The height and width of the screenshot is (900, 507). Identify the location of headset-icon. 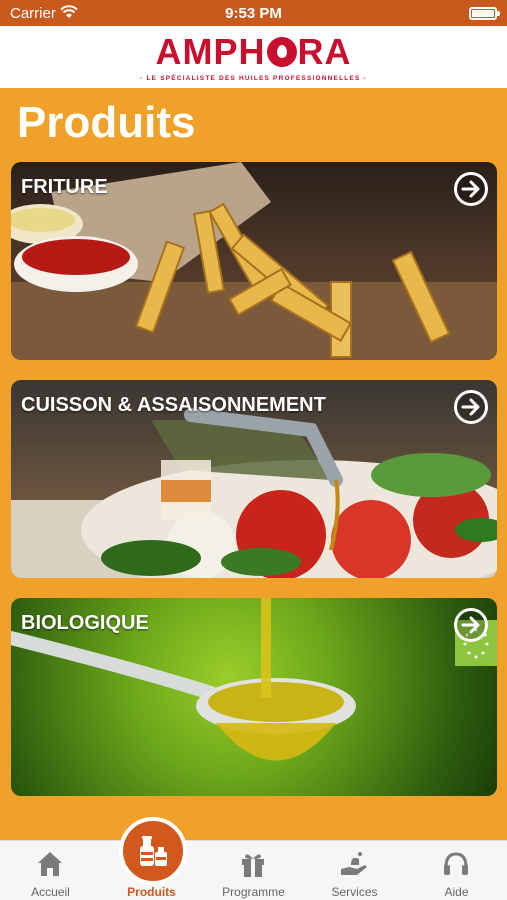
(456, 863).